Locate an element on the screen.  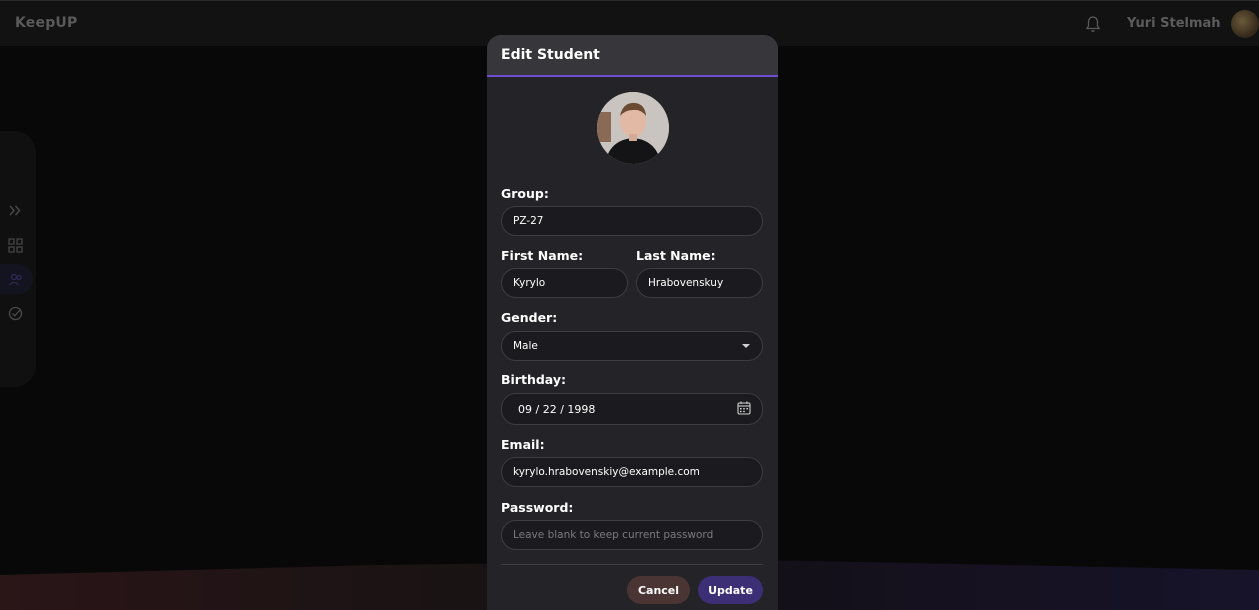
sidebar is located at coordinates (18, 259).